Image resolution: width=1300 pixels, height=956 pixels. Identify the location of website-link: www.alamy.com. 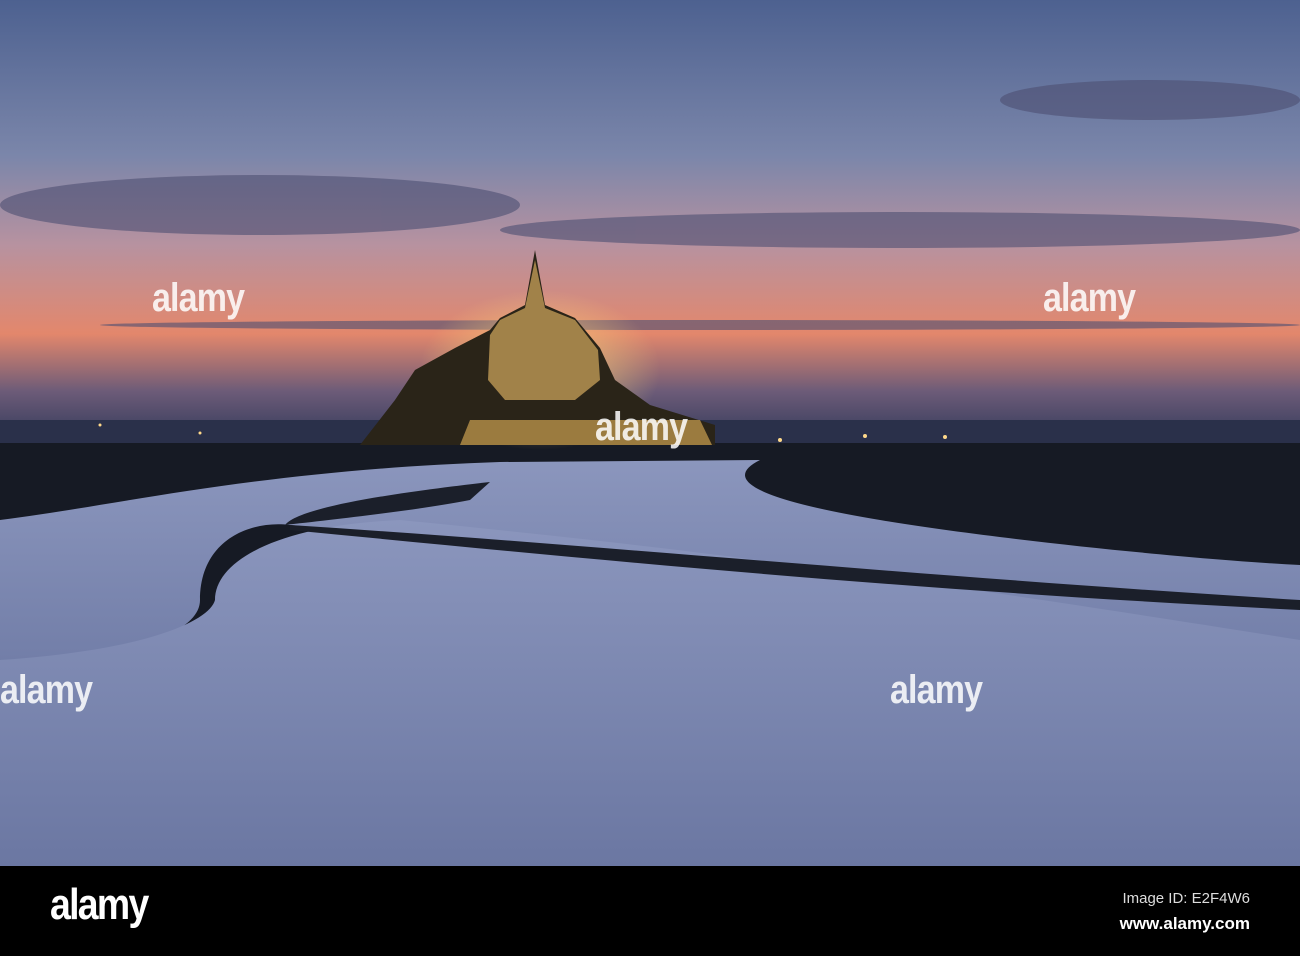
(1185, 924).